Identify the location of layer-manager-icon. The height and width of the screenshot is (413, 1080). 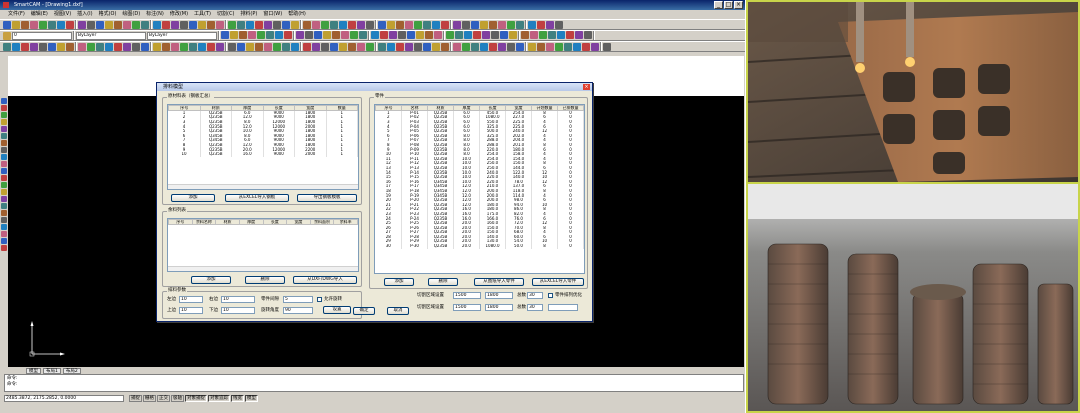
(7, 35).